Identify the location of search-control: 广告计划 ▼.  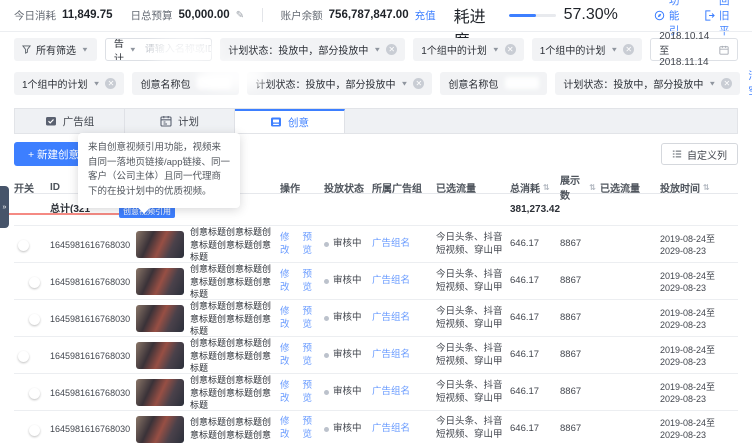
(158, 49).